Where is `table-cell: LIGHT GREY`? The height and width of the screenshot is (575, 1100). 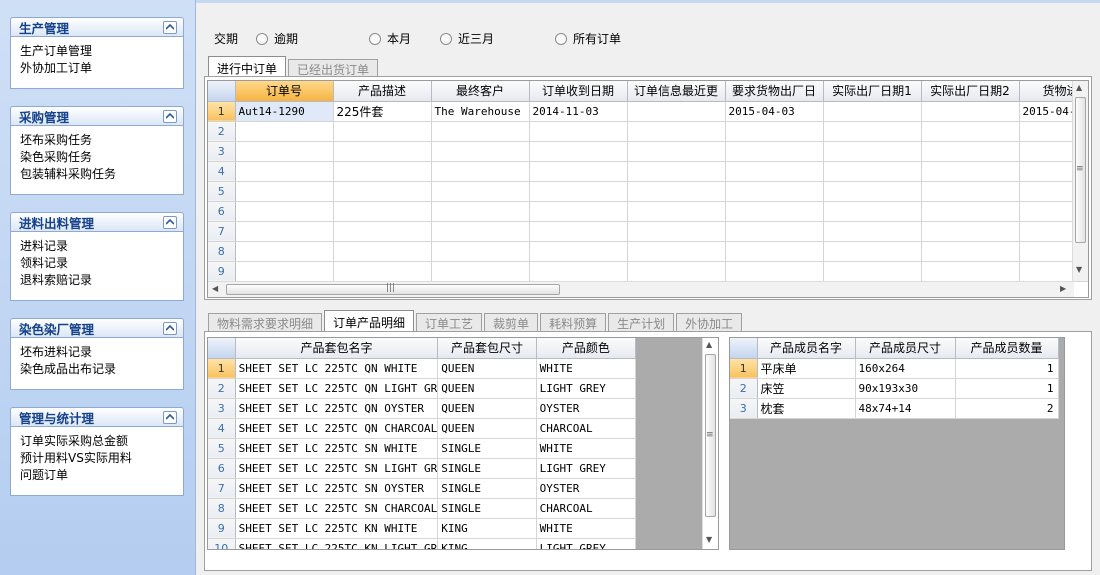
table-cell: LIGHT GREY is located at coordinates (586, 543).